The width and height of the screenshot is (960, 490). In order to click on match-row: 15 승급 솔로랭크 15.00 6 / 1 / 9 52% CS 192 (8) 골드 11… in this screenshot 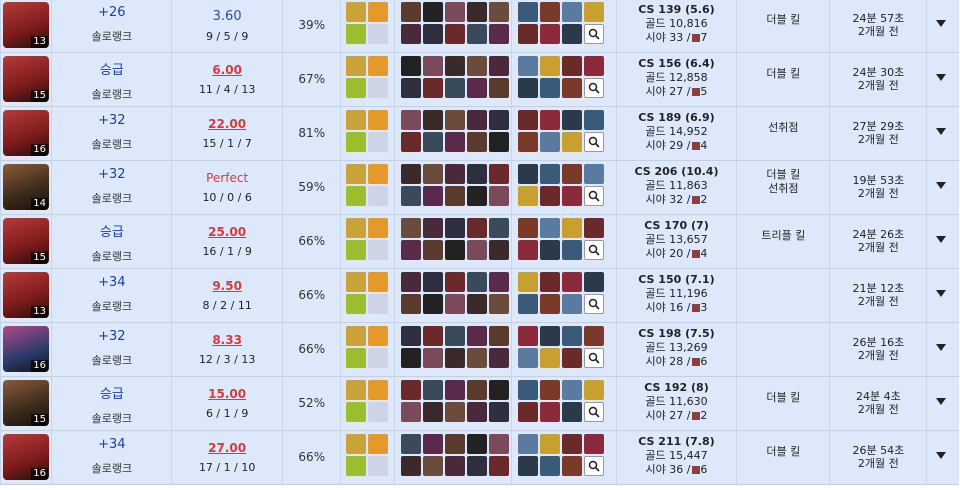, I will do `click(480, 404)`.